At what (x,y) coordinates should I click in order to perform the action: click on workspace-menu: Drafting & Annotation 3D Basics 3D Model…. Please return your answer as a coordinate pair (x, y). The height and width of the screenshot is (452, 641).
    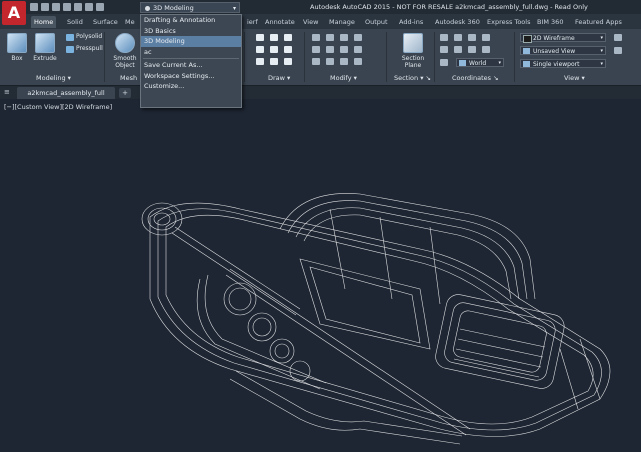
    Looking at the image, I should click on (191, 61).